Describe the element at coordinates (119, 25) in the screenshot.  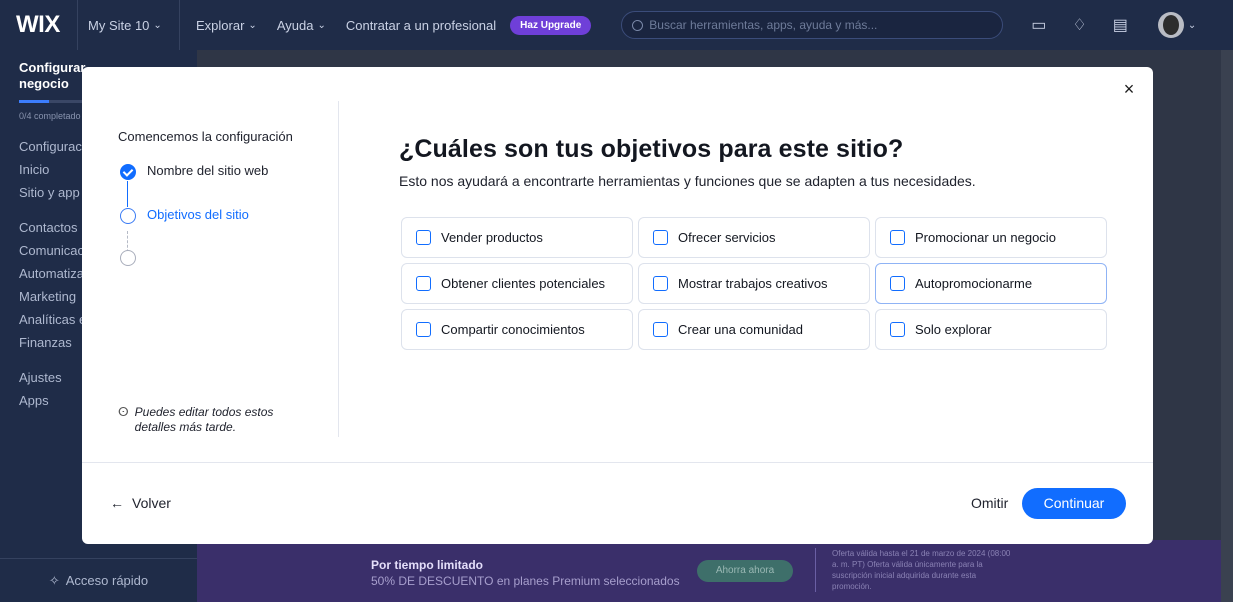
I see `site-name: My Site 10` at that location.